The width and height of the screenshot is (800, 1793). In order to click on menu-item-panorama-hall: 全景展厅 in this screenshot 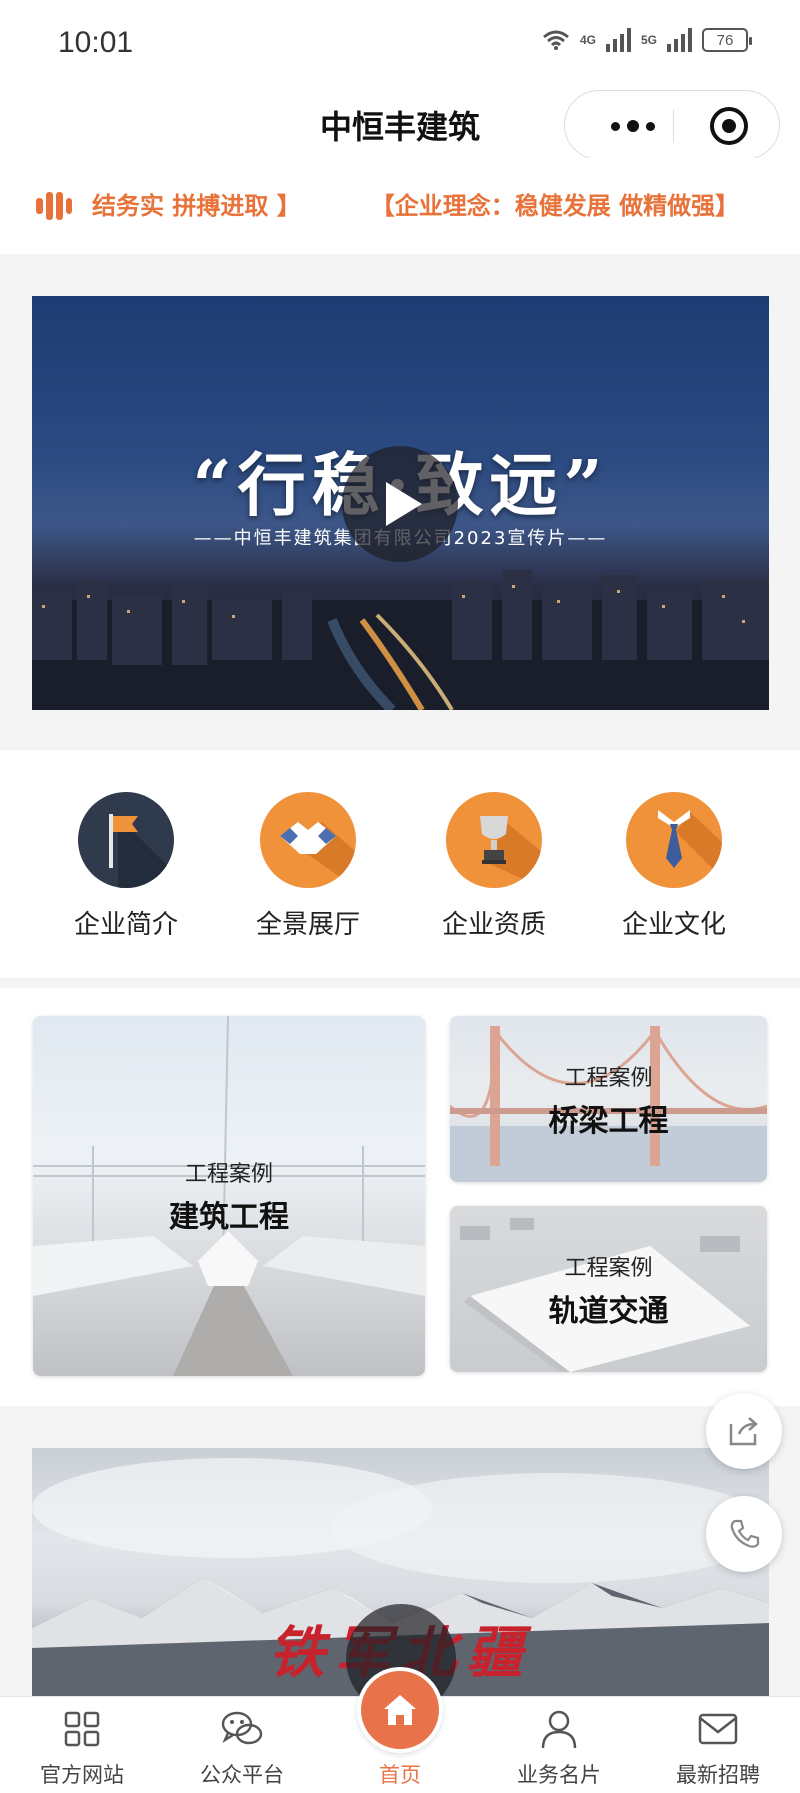, I will do `click(308, 866)`.